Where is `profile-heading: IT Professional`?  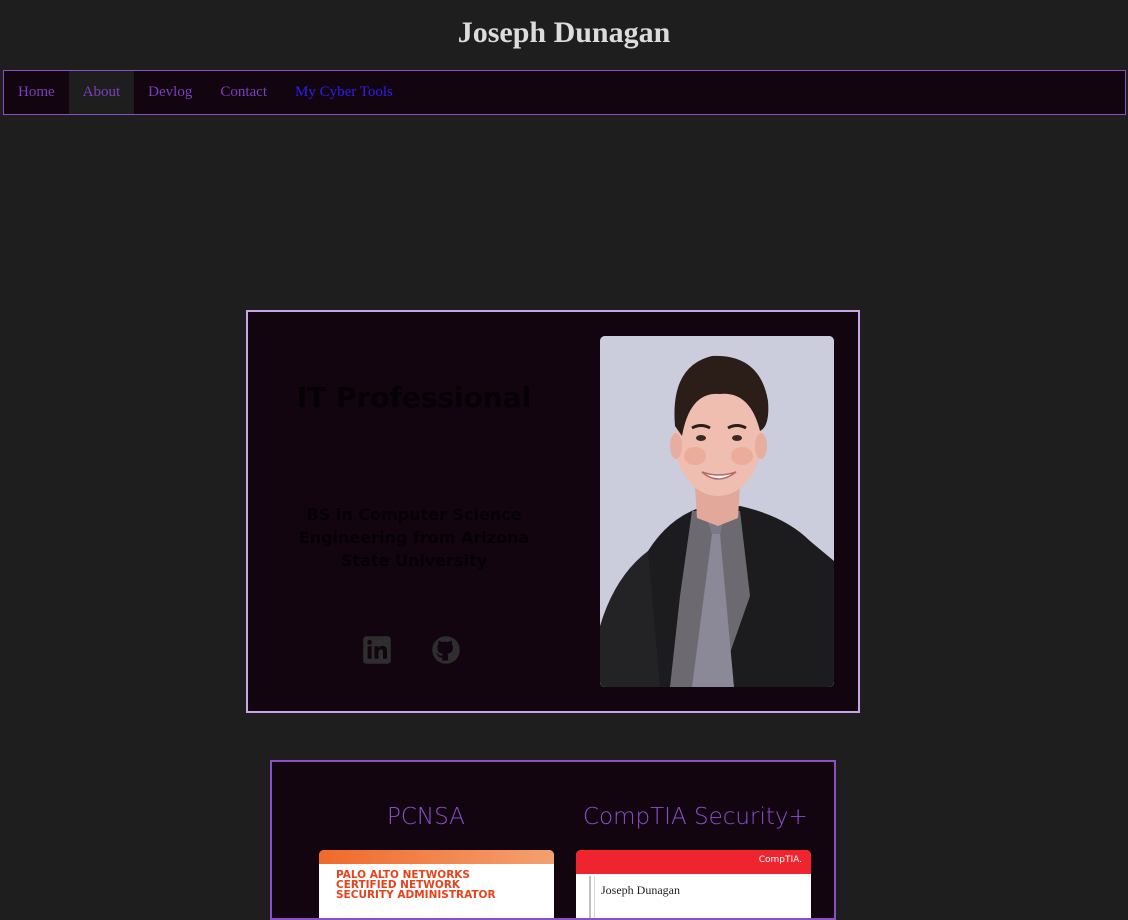 profile-heading: IT Professional is located at coordinates (414, 397).